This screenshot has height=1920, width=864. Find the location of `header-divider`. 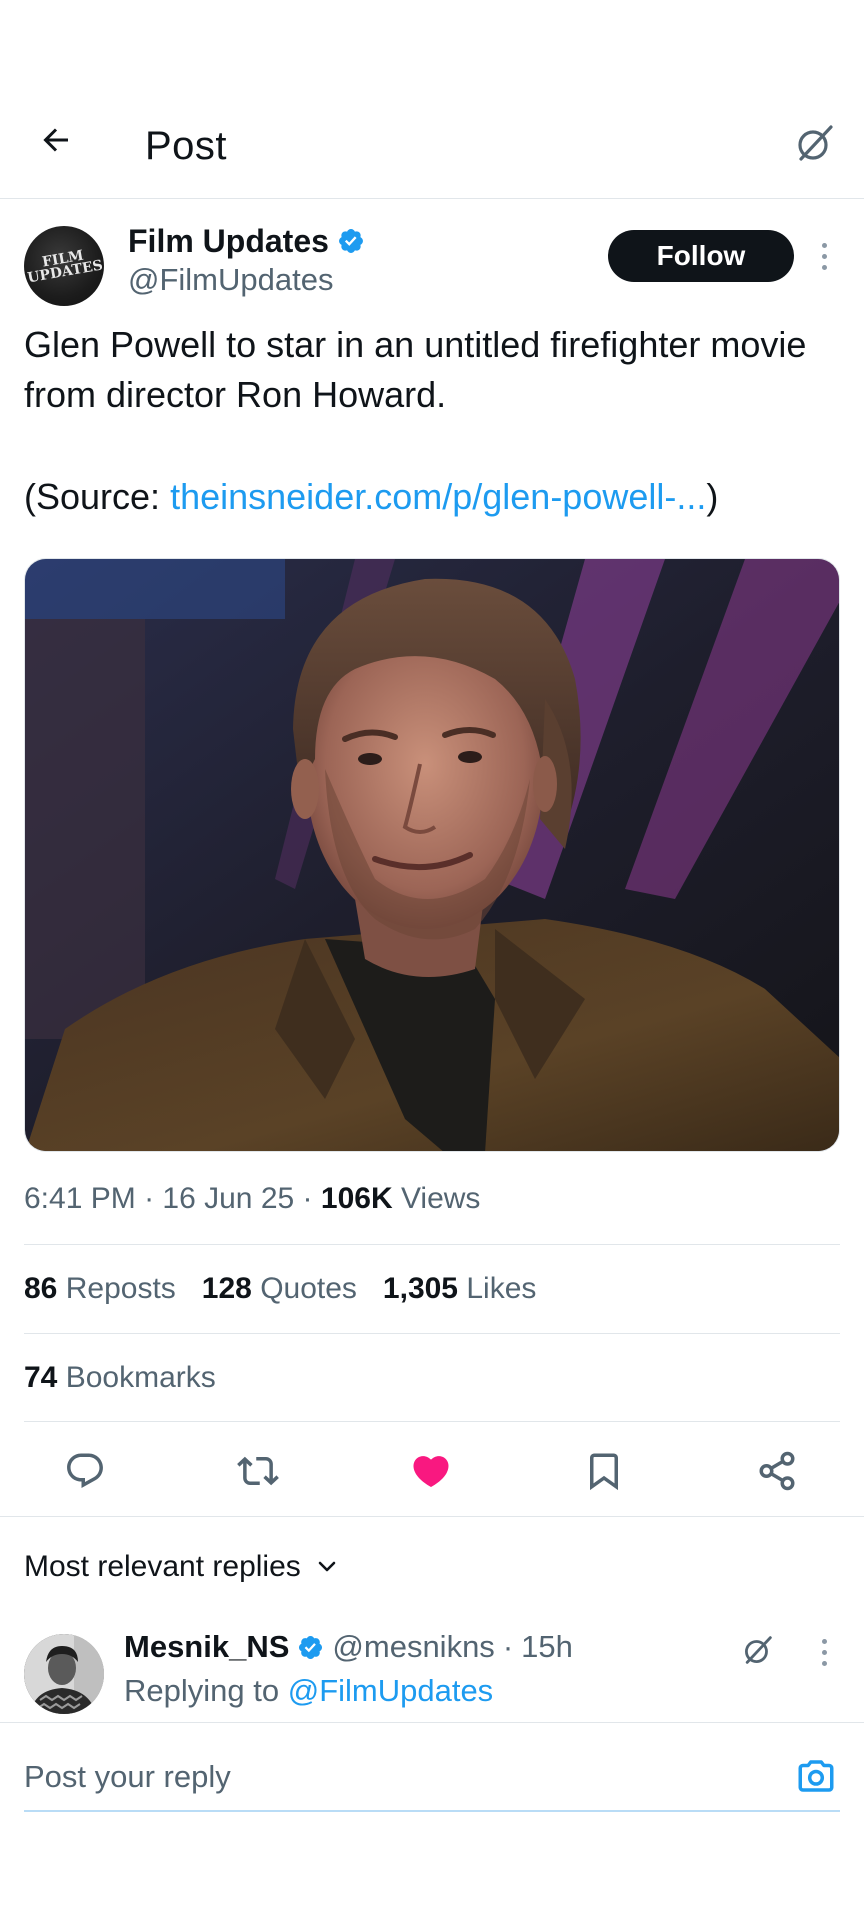

header-divider is located at coordinates (432, 198).